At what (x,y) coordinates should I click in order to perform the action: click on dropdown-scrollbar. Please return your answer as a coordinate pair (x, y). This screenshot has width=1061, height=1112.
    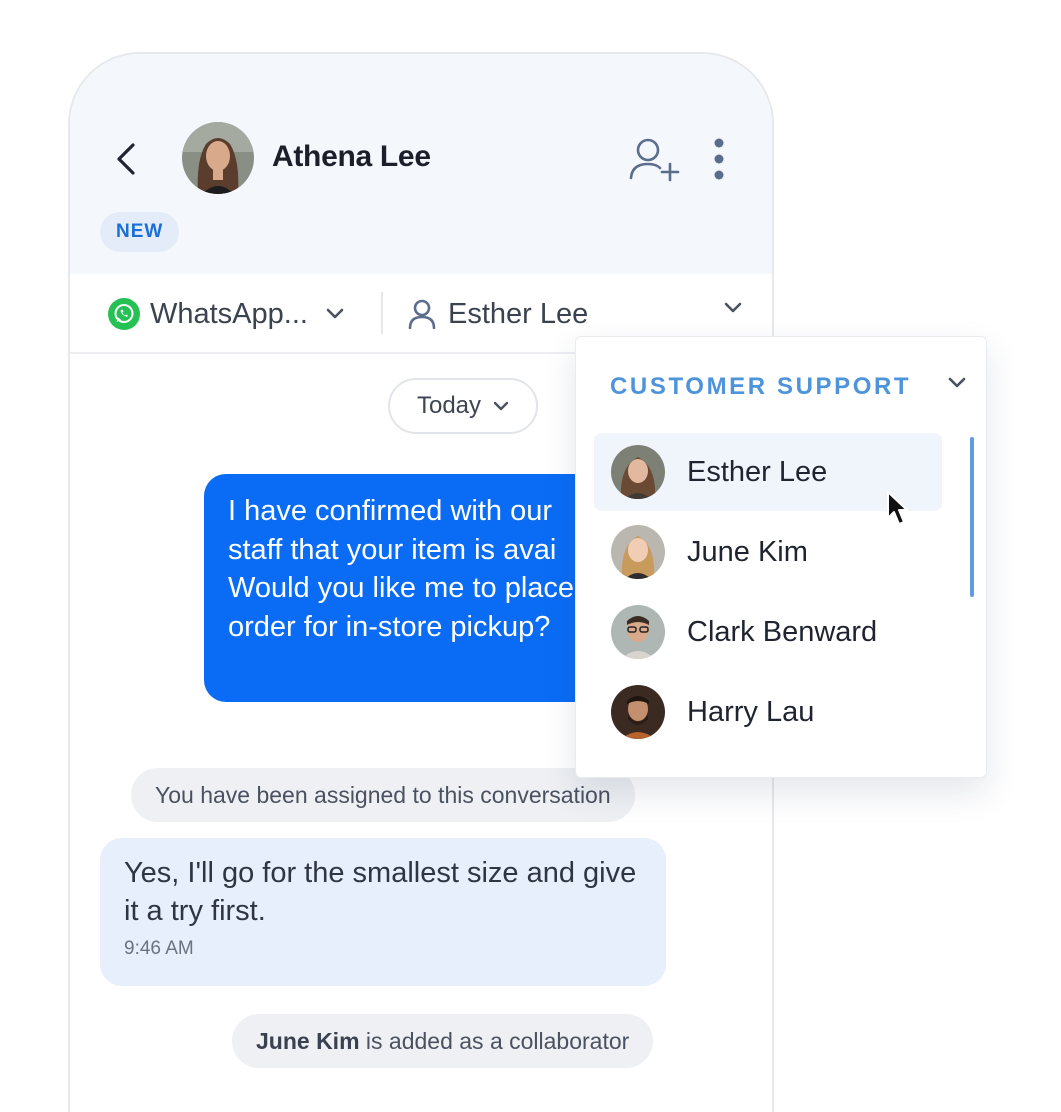
    Looking at the image, I should click on (972, 517).